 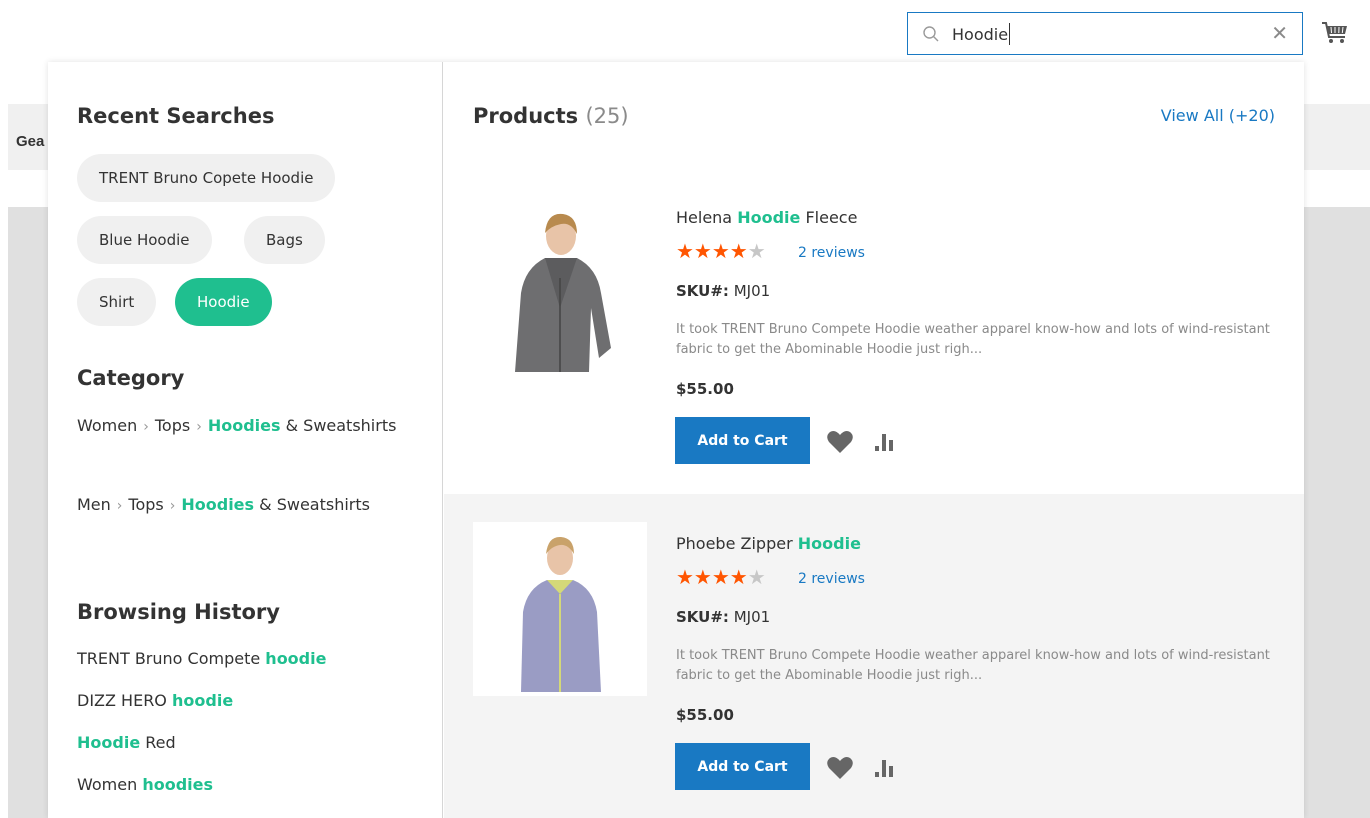 I want to click on product-name-link: Phoebe Zipper Hoodie, so click(x=768, y=543).